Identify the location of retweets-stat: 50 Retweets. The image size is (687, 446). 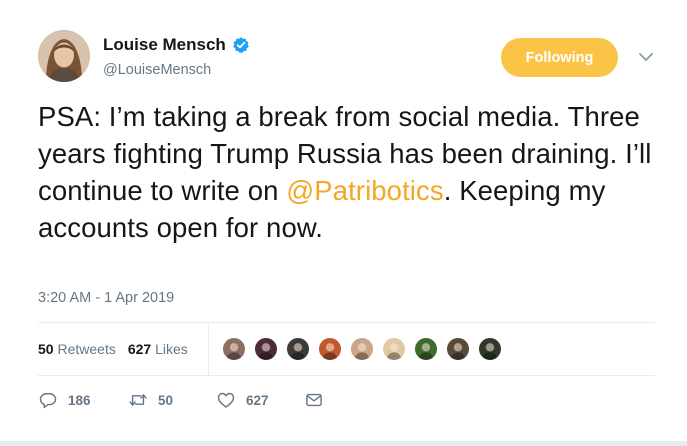
(77, 349).